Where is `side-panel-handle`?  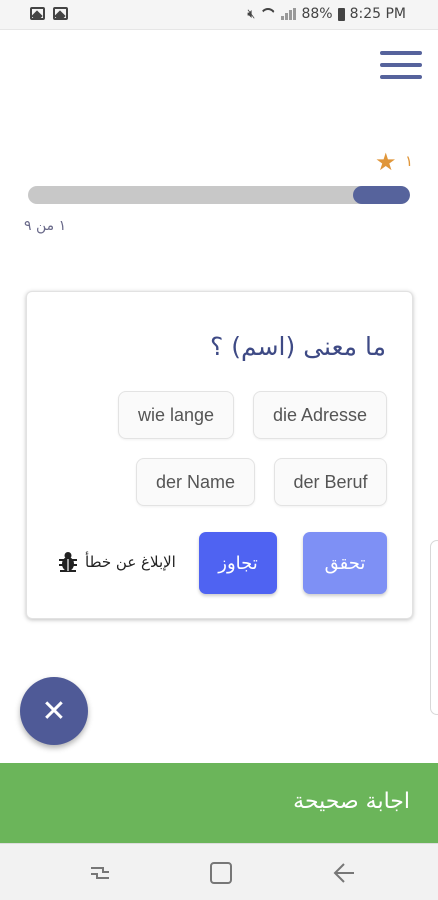
side-panel-handle is located at coordinates (434, 627).